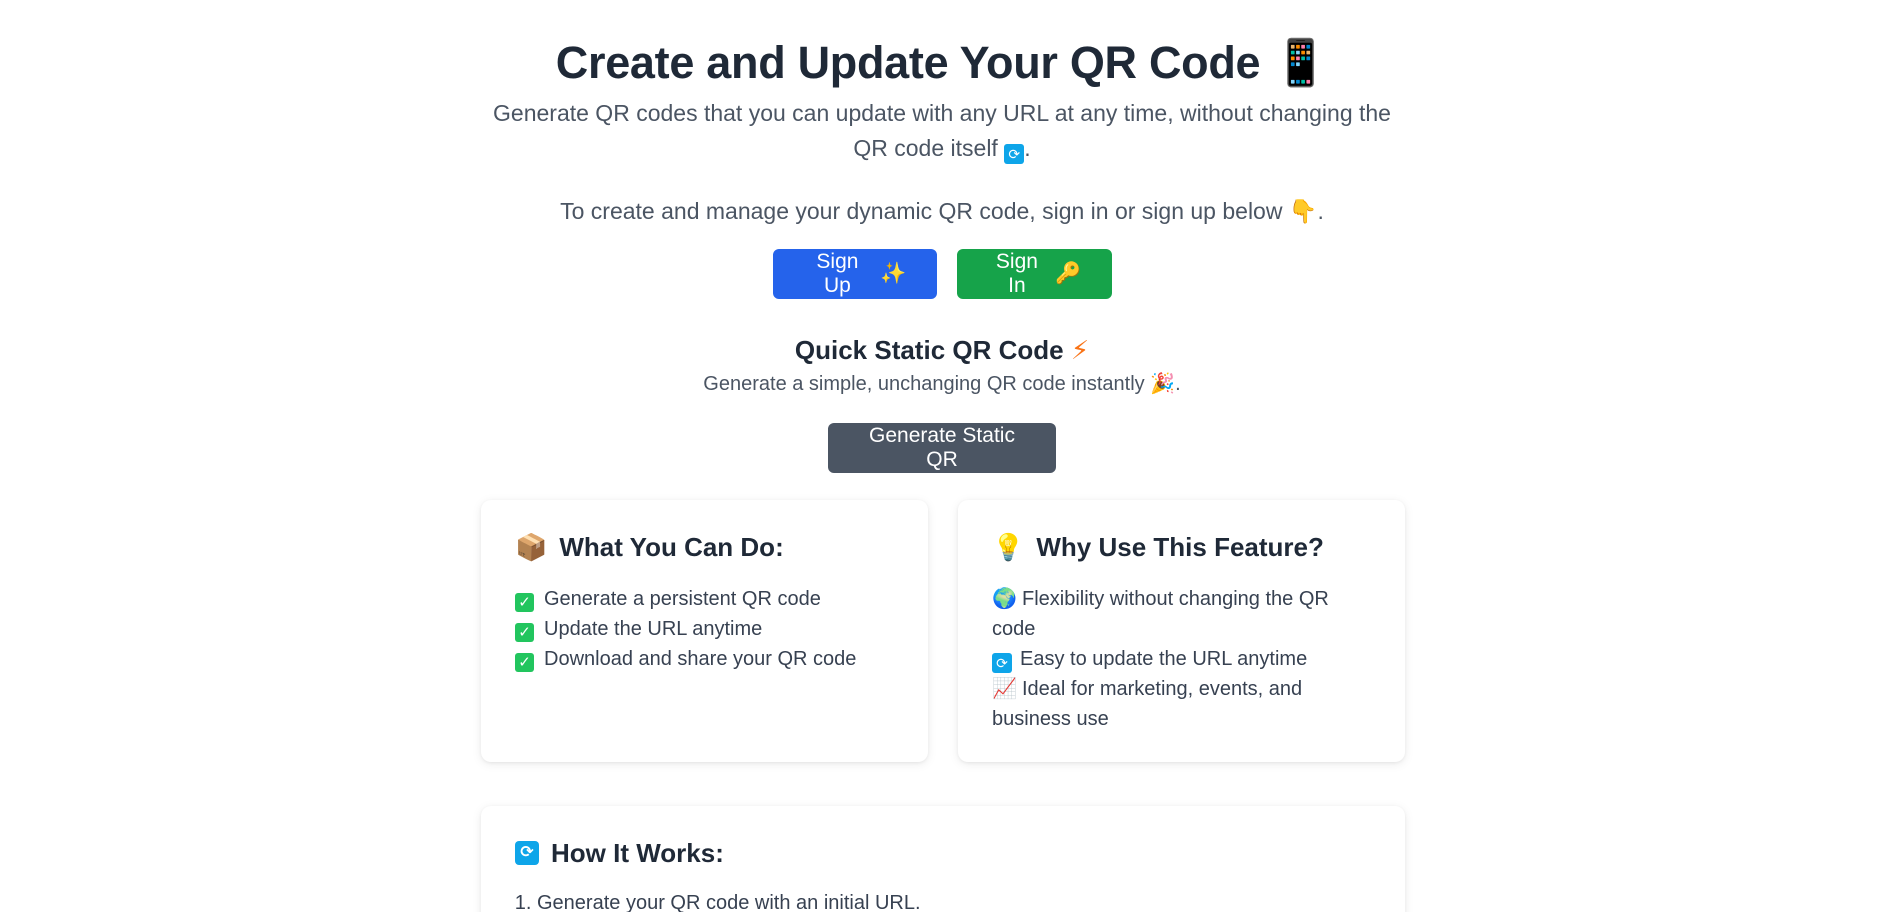 The width and height of the screenshot is (1884, 912). I want to click on subtitle-period: ., so click(1027, 148).